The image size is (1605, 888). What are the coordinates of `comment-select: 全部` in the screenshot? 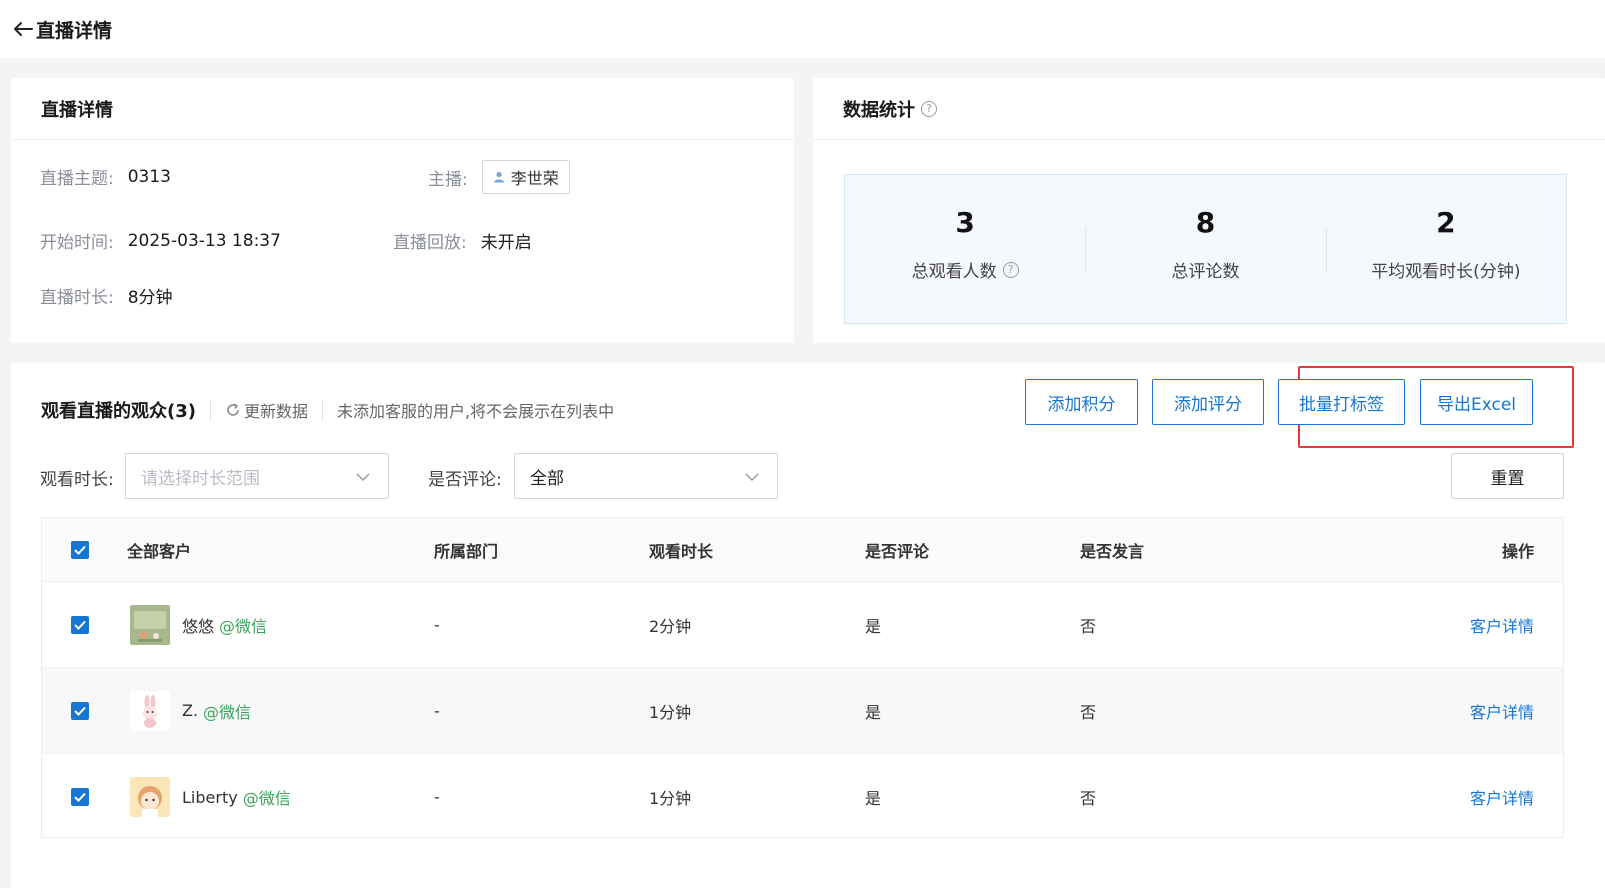 It's located at (646, 476).